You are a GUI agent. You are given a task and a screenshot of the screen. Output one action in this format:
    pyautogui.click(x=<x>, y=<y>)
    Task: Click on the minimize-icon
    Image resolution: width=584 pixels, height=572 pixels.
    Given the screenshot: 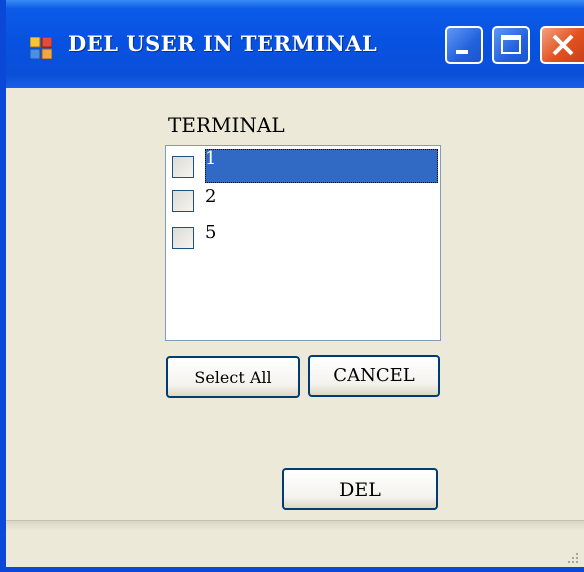 What is the action you would take?
    pyautogui.click(x=462, y=52)
    